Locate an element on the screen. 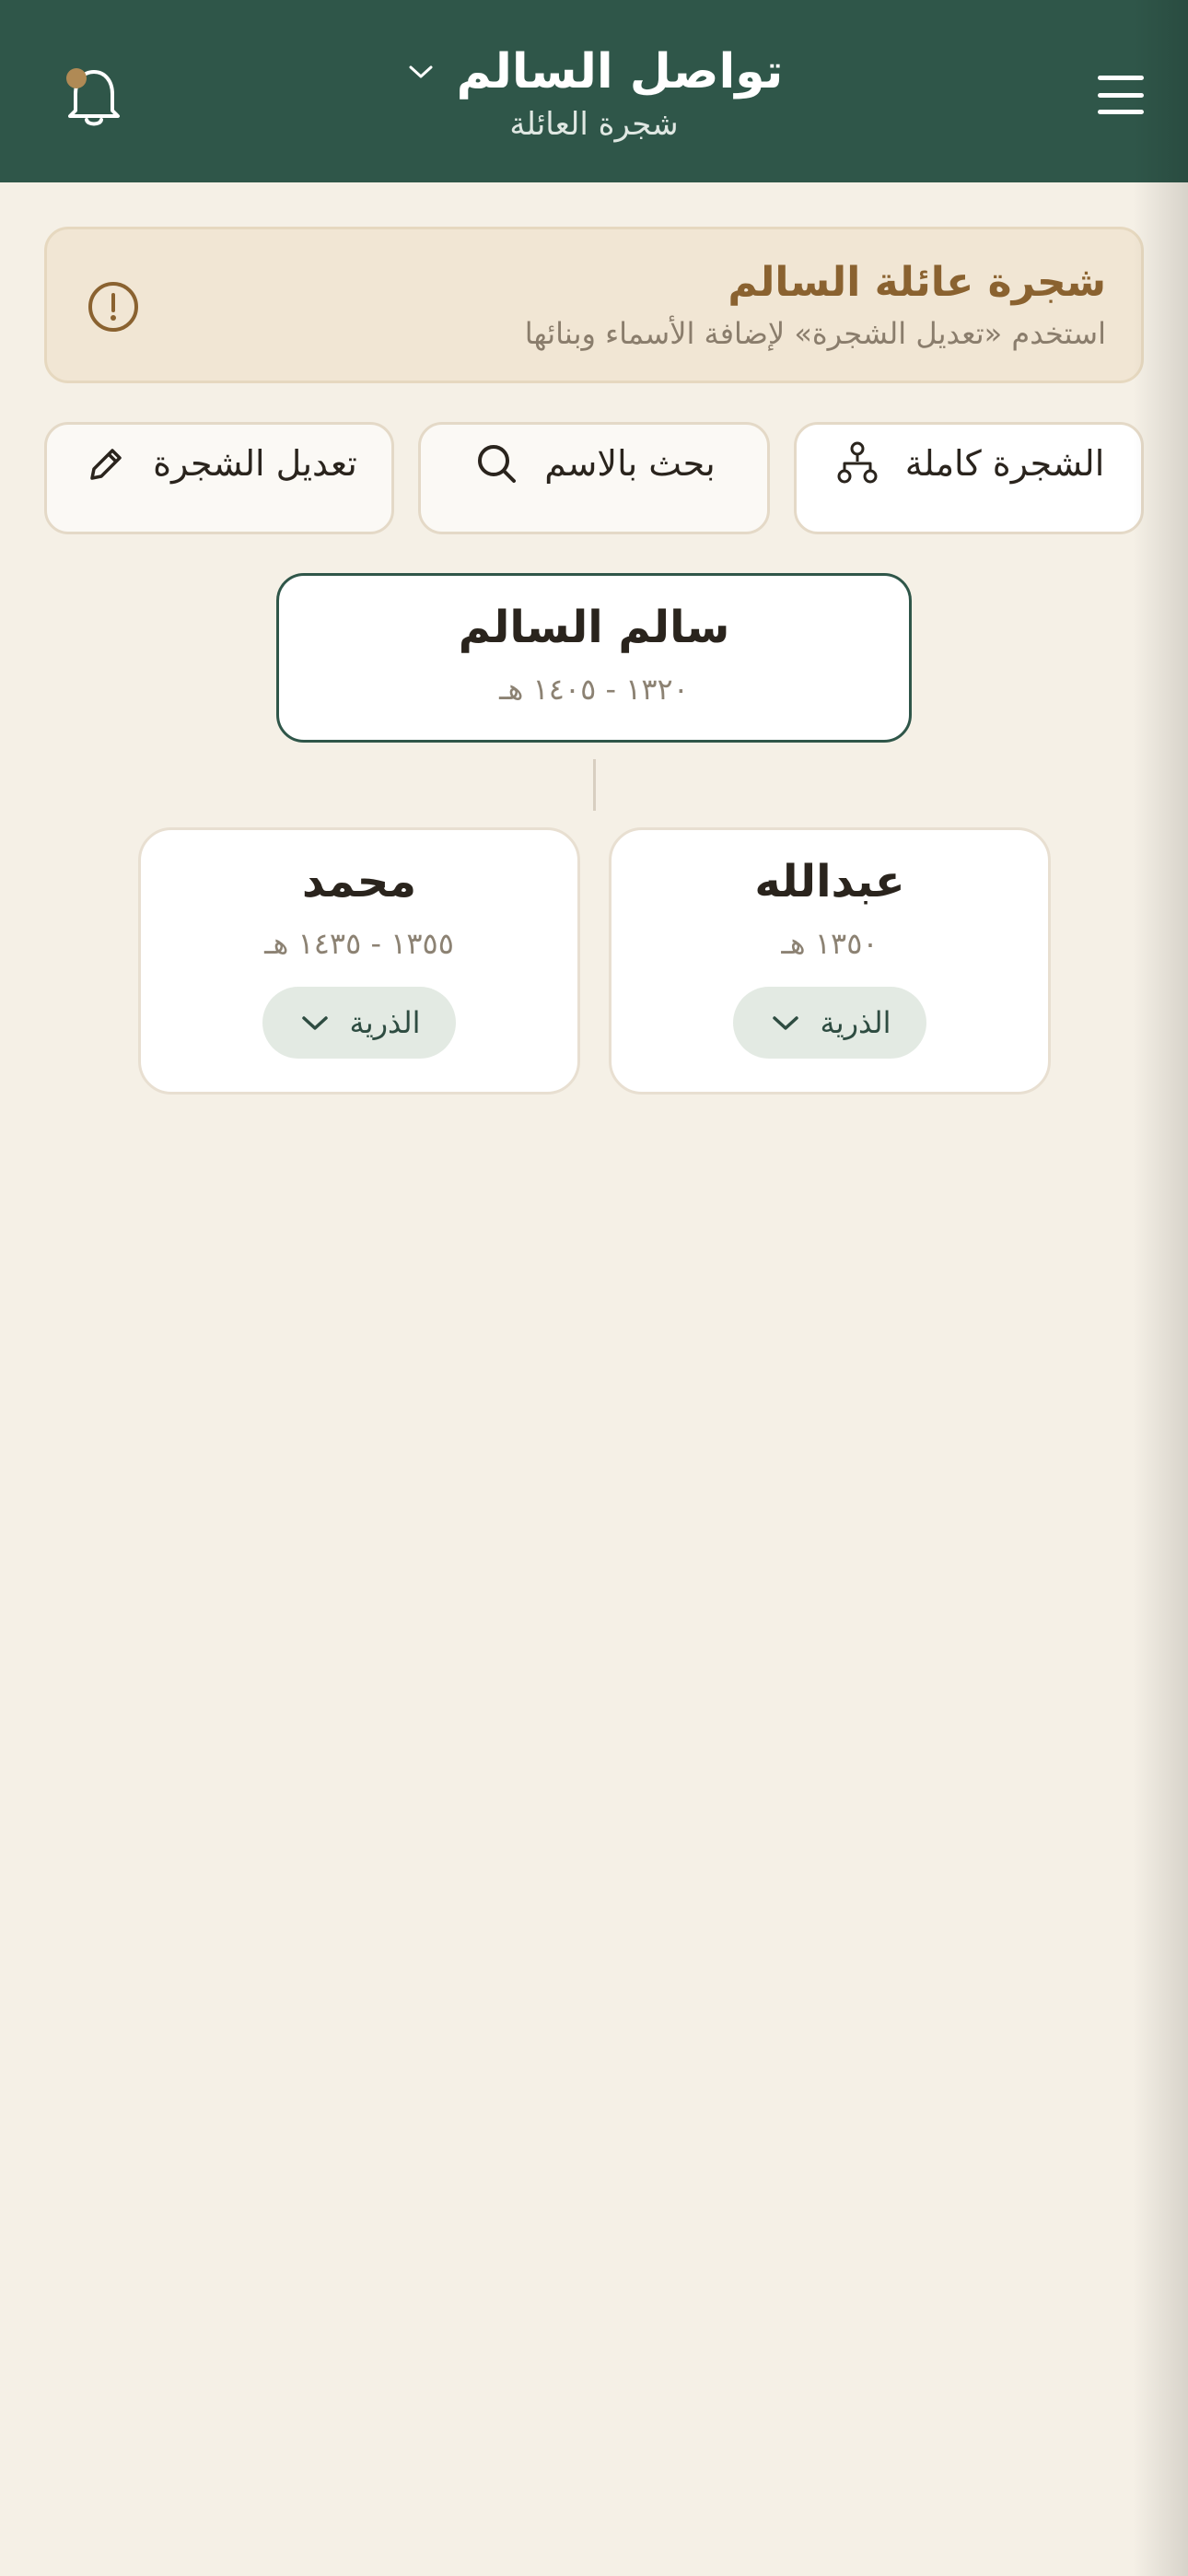 The image size is (1188, 2576). search-by-name-button: بحث بالاسم is located at coordinates (594, 478).